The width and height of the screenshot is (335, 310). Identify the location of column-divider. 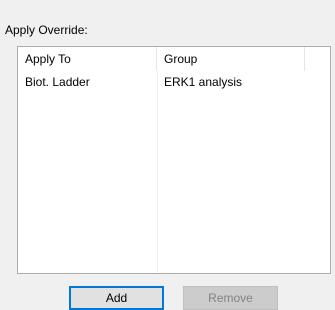
(157, 172).